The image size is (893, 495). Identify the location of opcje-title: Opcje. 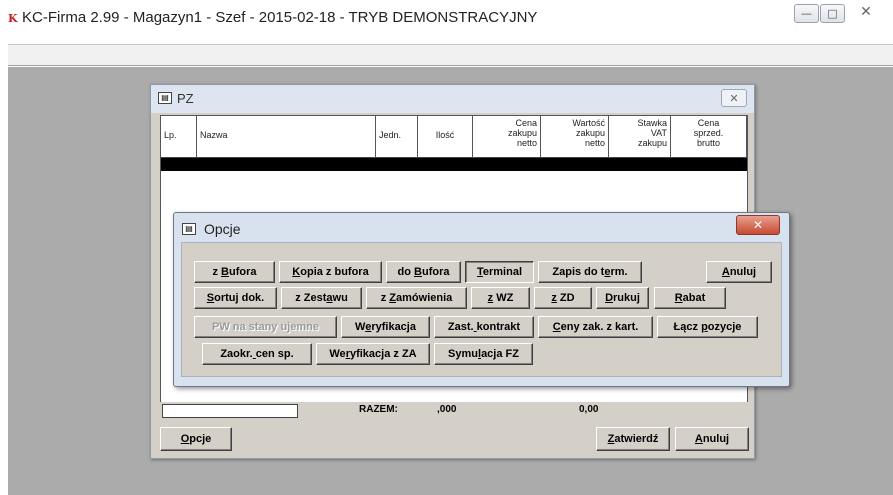
(222, 229).